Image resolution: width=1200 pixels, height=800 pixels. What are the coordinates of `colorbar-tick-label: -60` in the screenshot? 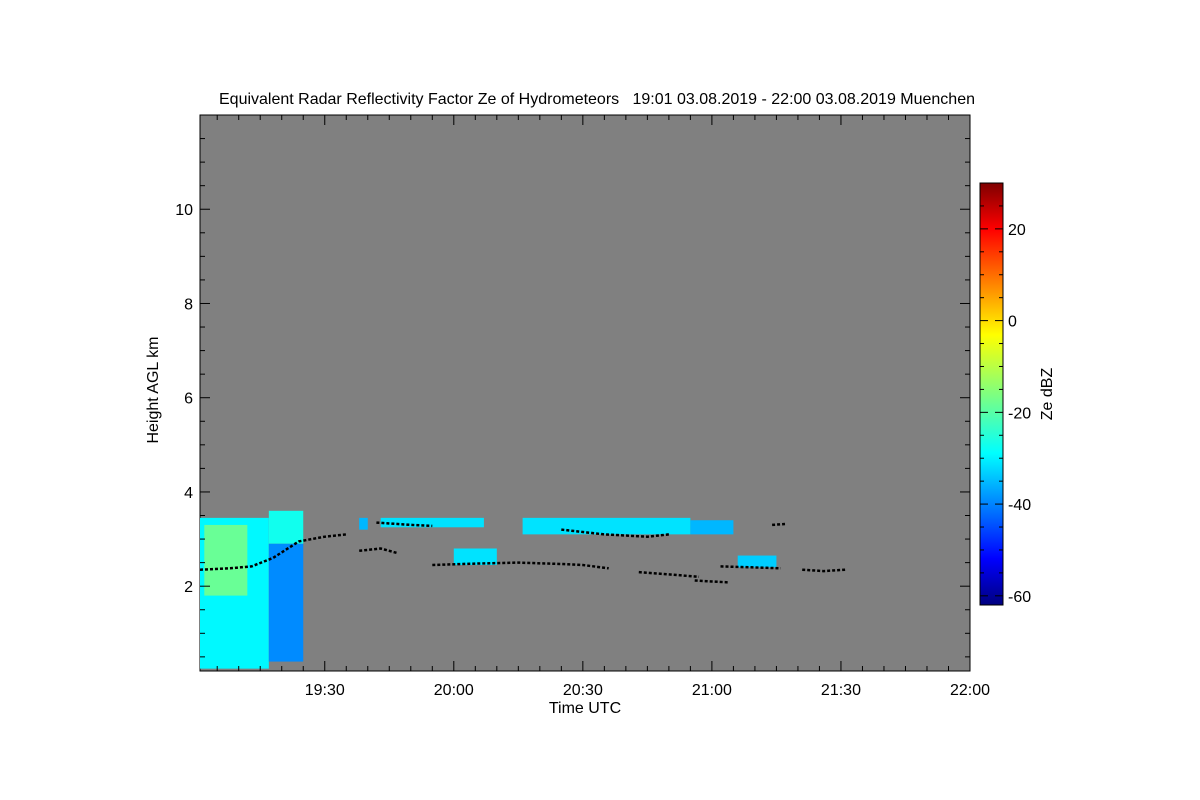 It's located at (1019, 597).